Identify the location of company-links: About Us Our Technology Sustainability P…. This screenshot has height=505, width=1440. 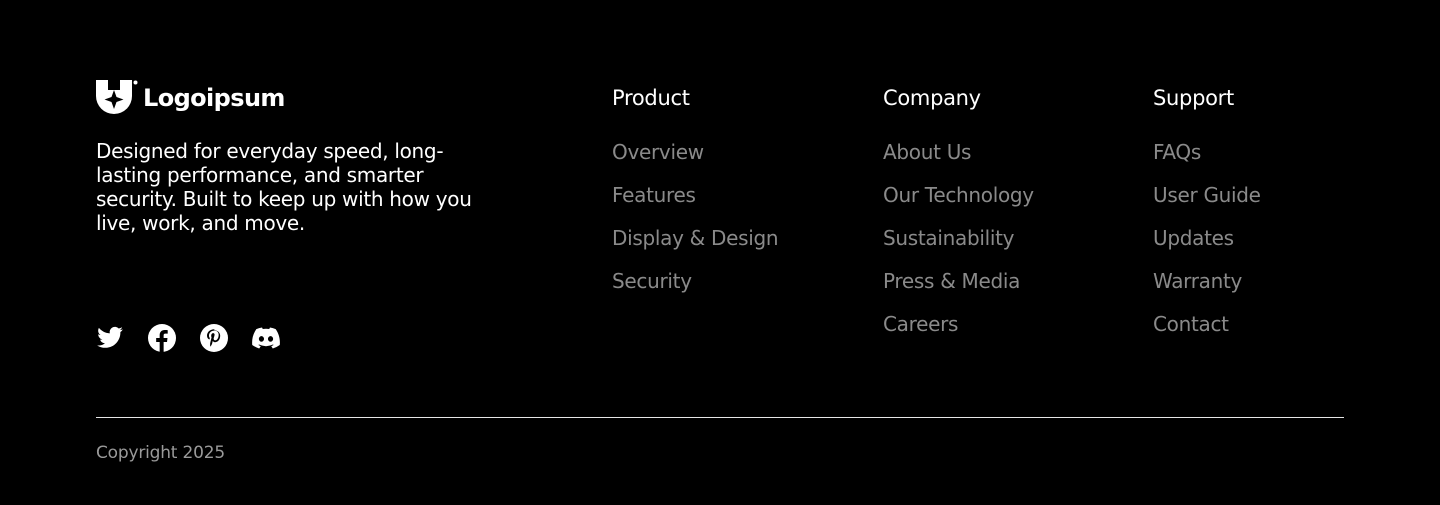
(958, 245).